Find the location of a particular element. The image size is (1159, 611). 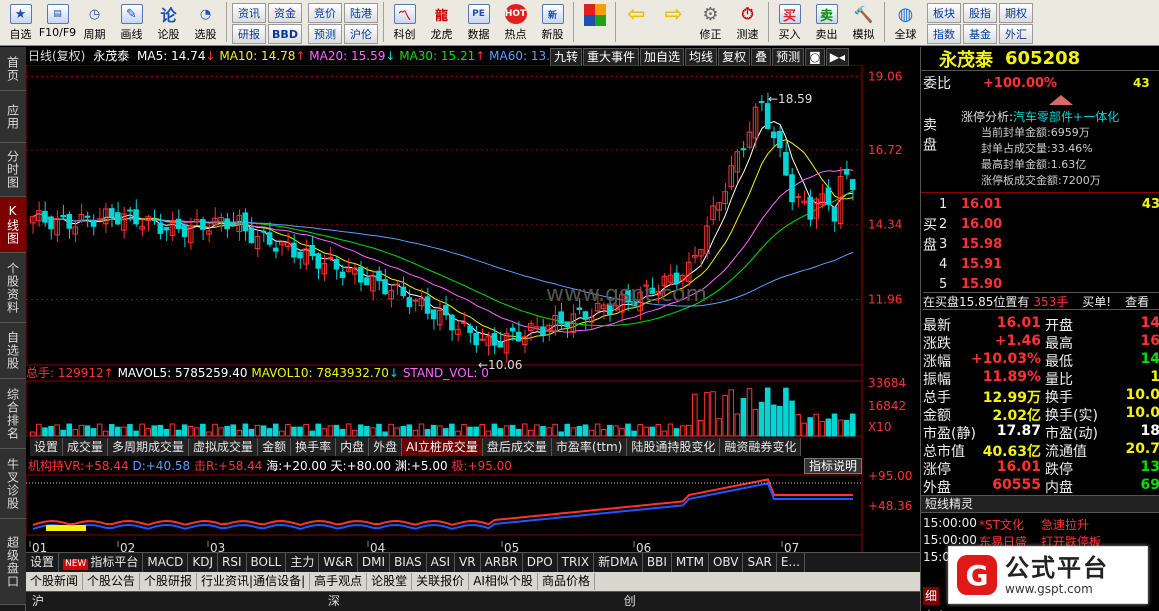

subtab-chengjiaoliang: 成交量 is located at coordinates (86, 446).